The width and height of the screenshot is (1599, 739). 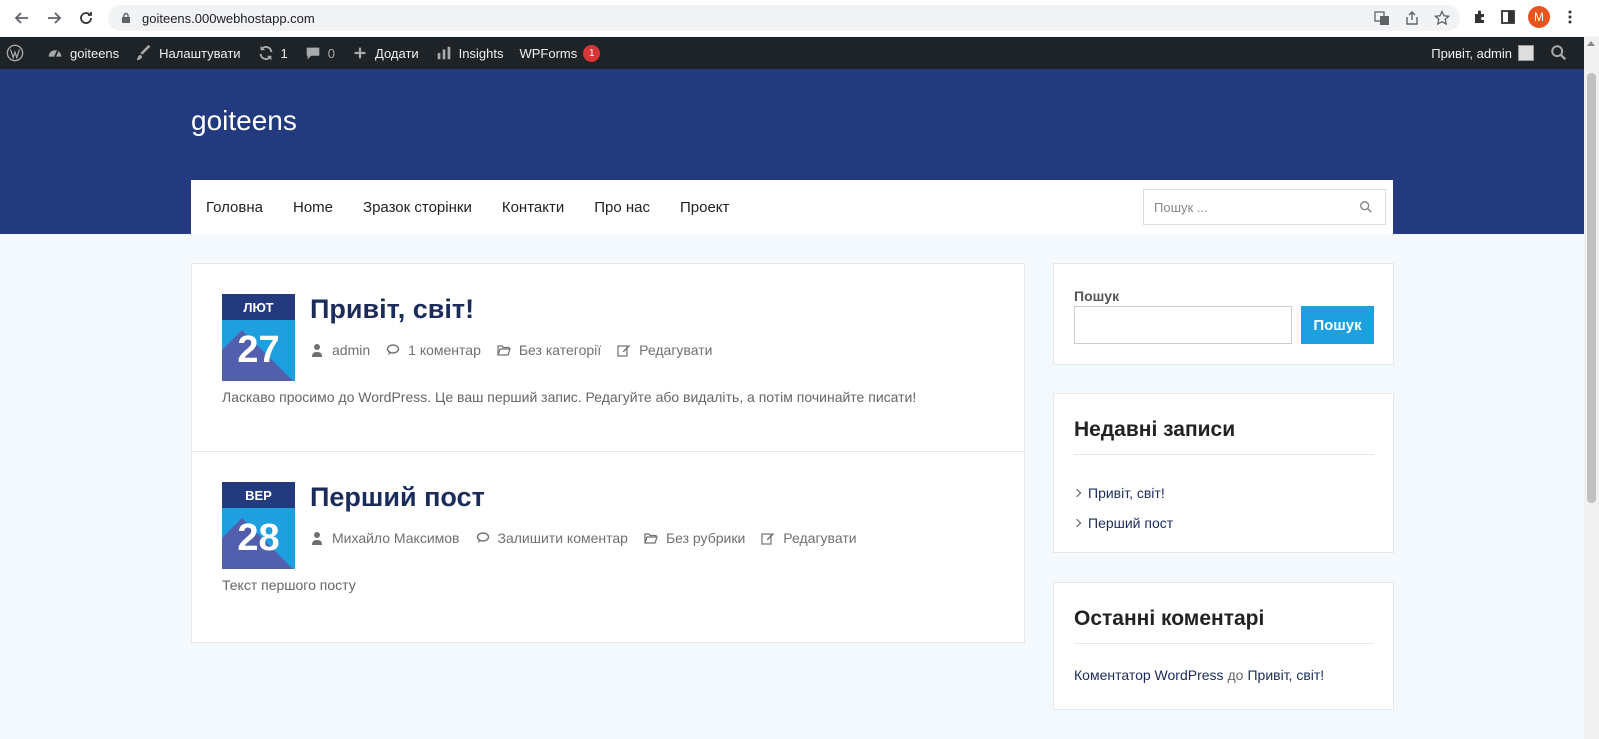 What do you see at coordinates (289, 585) in the screenshot?
I see `post-excerpt: Текст першого посту` at bounding box center [289, 585].